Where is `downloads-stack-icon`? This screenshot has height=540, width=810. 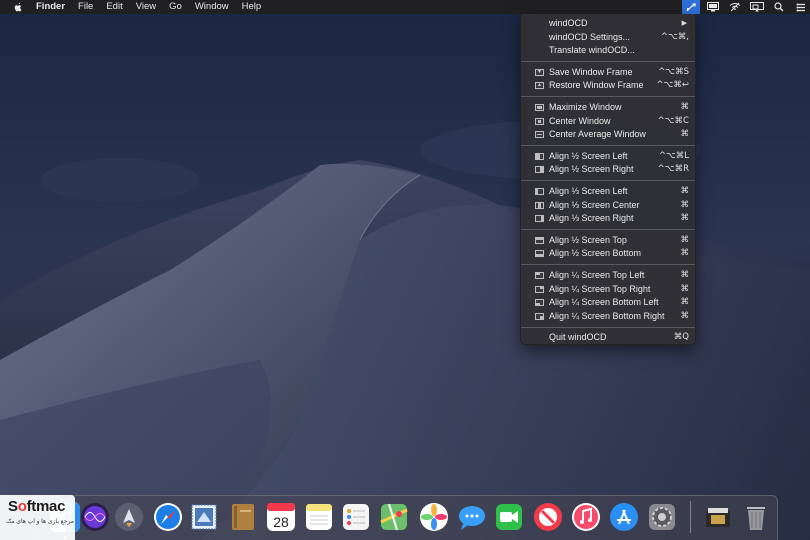 downloads-stack-icon is located at coordinates (718, 517).